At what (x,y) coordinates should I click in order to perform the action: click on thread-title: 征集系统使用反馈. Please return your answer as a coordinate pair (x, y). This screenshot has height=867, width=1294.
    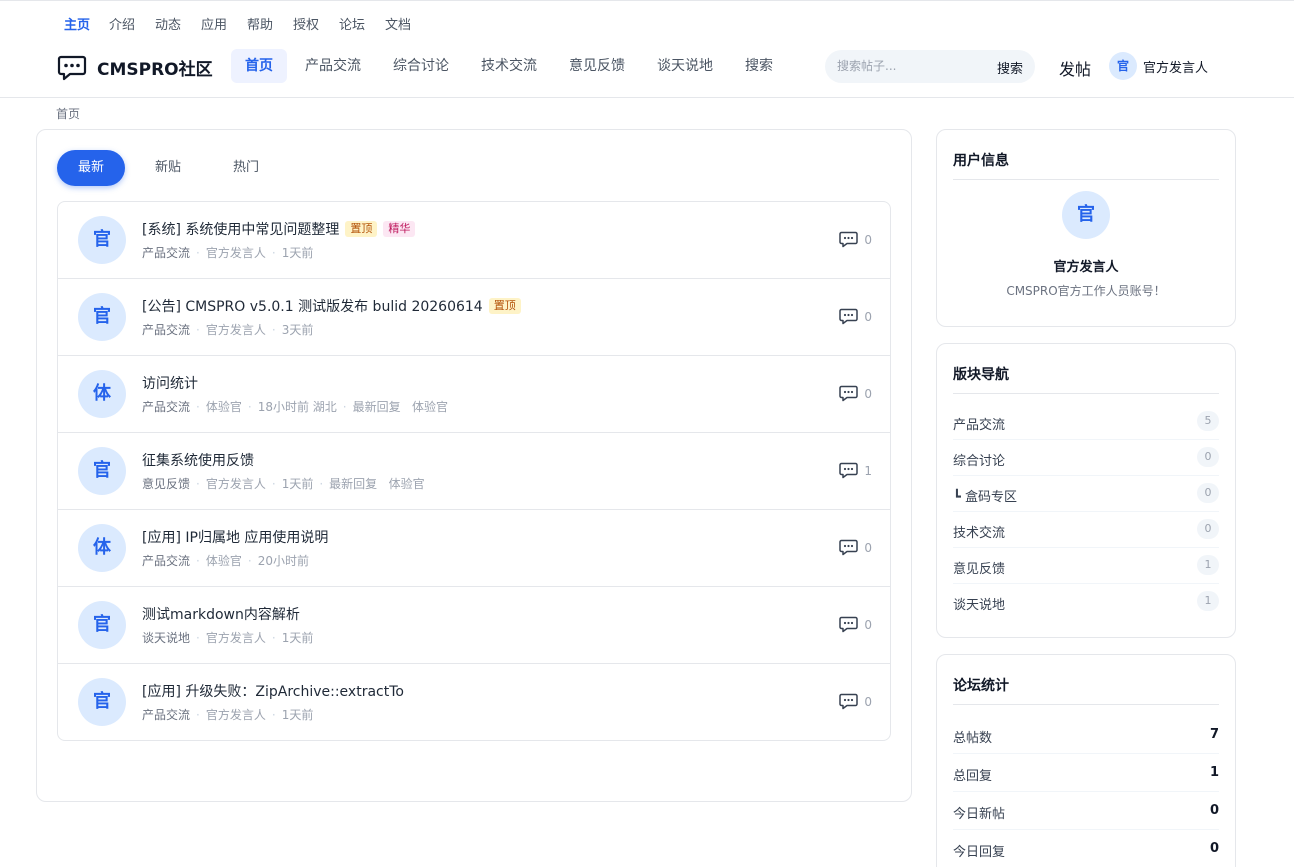
    Looking at the image, I should click on (198, 460).